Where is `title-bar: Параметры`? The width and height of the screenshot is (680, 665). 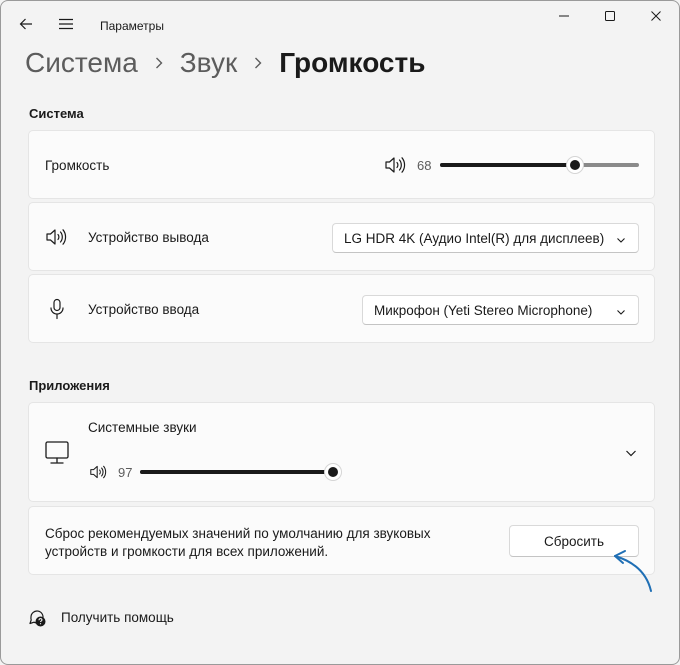
title-bar: Параметры is located at coordinates (340, 25).